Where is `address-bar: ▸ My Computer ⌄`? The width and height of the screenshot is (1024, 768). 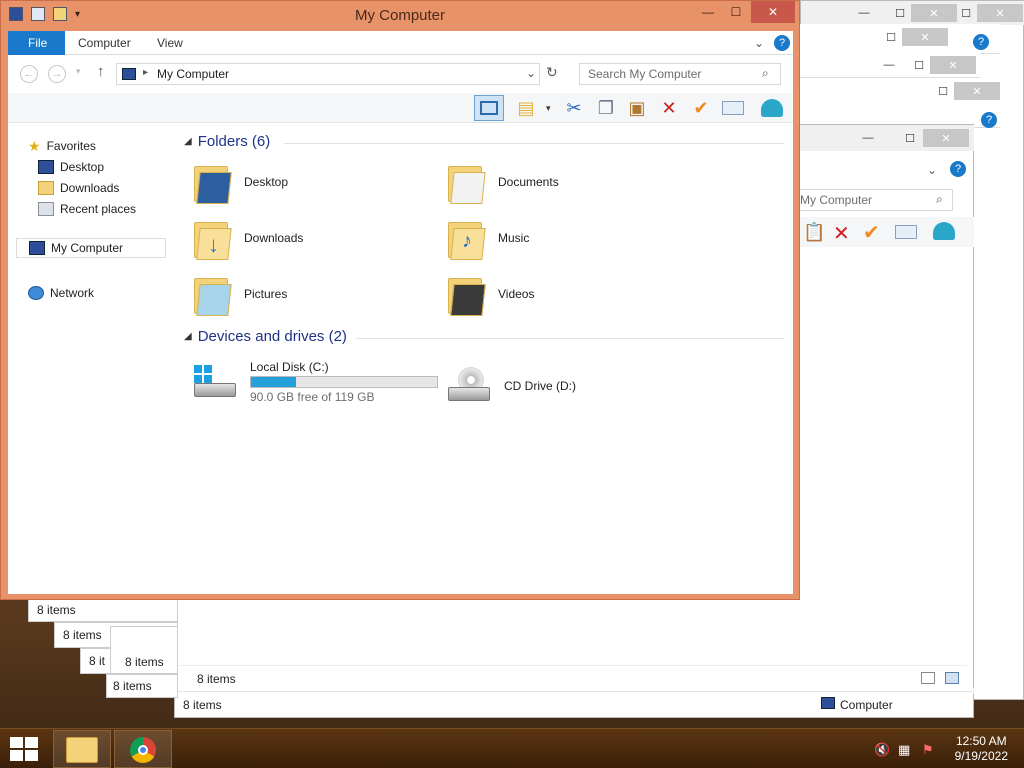
address-bar: ▸ My Computer ⌄ is located at coordinates (328, 74).